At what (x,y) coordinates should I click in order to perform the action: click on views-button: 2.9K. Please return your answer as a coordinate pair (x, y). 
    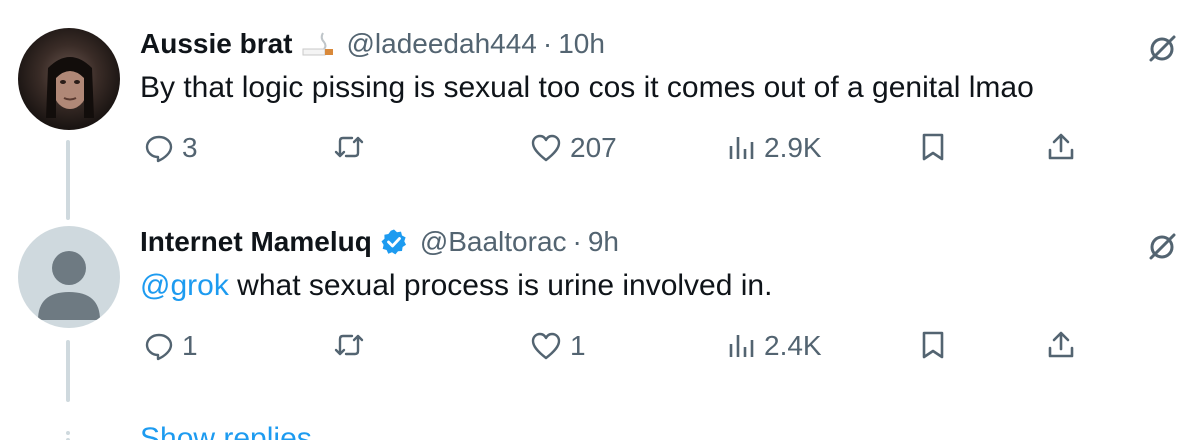
    Looking at the image, I should click on (774, 148).